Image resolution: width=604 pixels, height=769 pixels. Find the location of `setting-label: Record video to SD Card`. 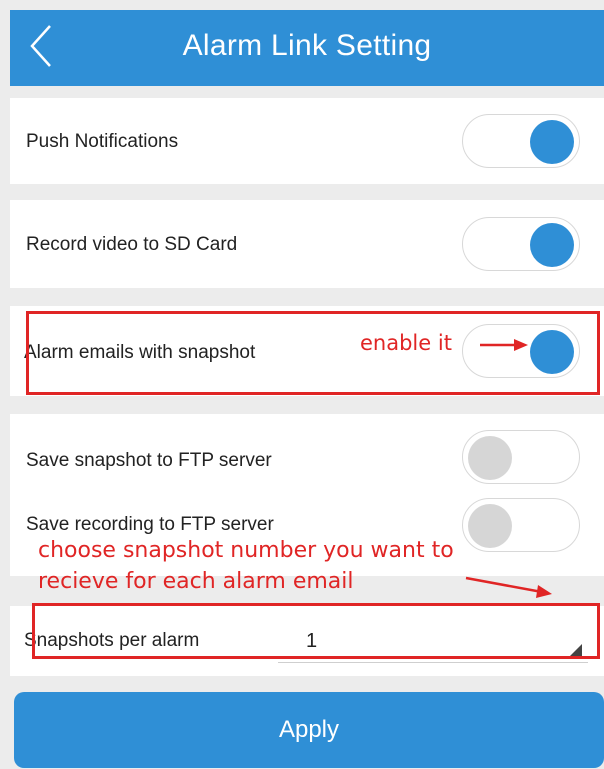

setting-label: Record video to SD Card is located at coordinates (132, 244).